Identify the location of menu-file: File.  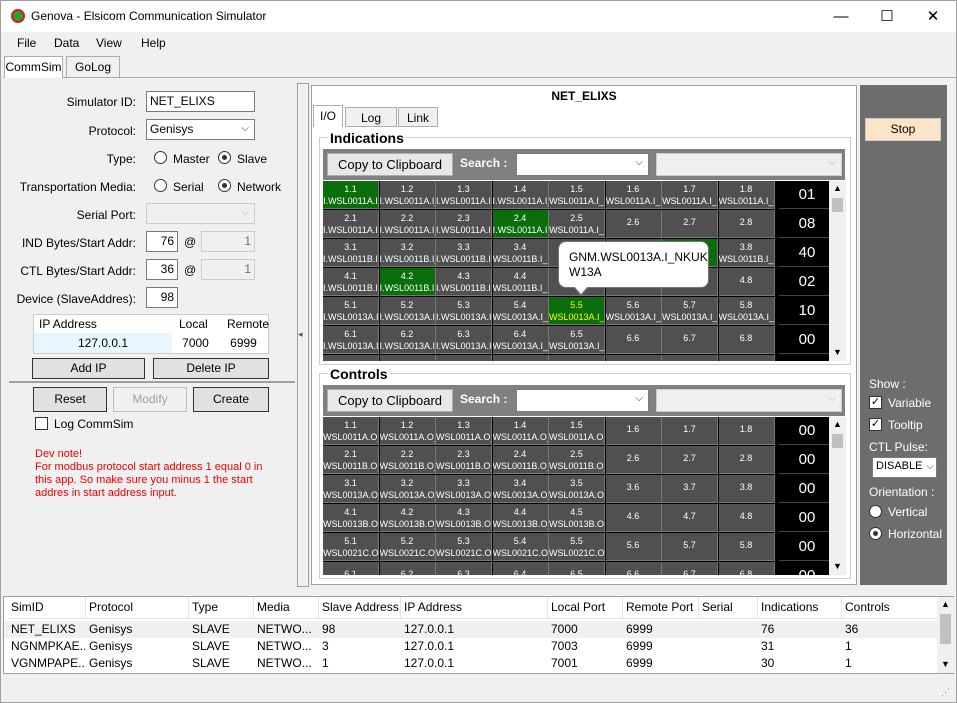
(26, 43).